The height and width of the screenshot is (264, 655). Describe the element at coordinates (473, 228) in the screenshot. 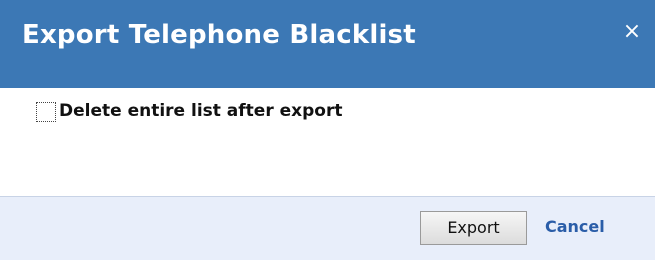

I see `export-button: Export` at that location.